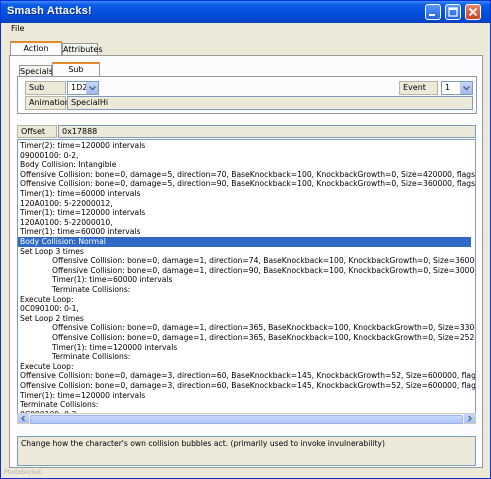 The height and width of the screenshot is (479, 491). What do you see at coordinates (270, 103) in the screenshot?
I see `animation-field: SpecialHi` at bounding box center [270, 103].